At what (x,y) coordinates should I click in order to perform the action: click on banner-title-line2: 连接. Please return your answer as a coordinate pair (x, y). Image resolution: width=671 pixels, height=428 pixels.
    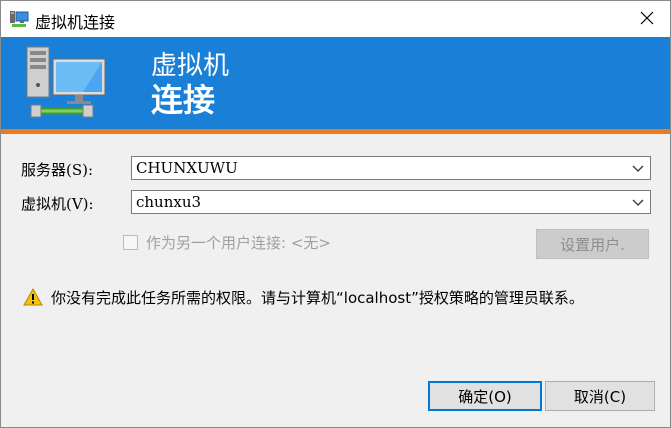
    Looking at the image, I should click on (183, 100).